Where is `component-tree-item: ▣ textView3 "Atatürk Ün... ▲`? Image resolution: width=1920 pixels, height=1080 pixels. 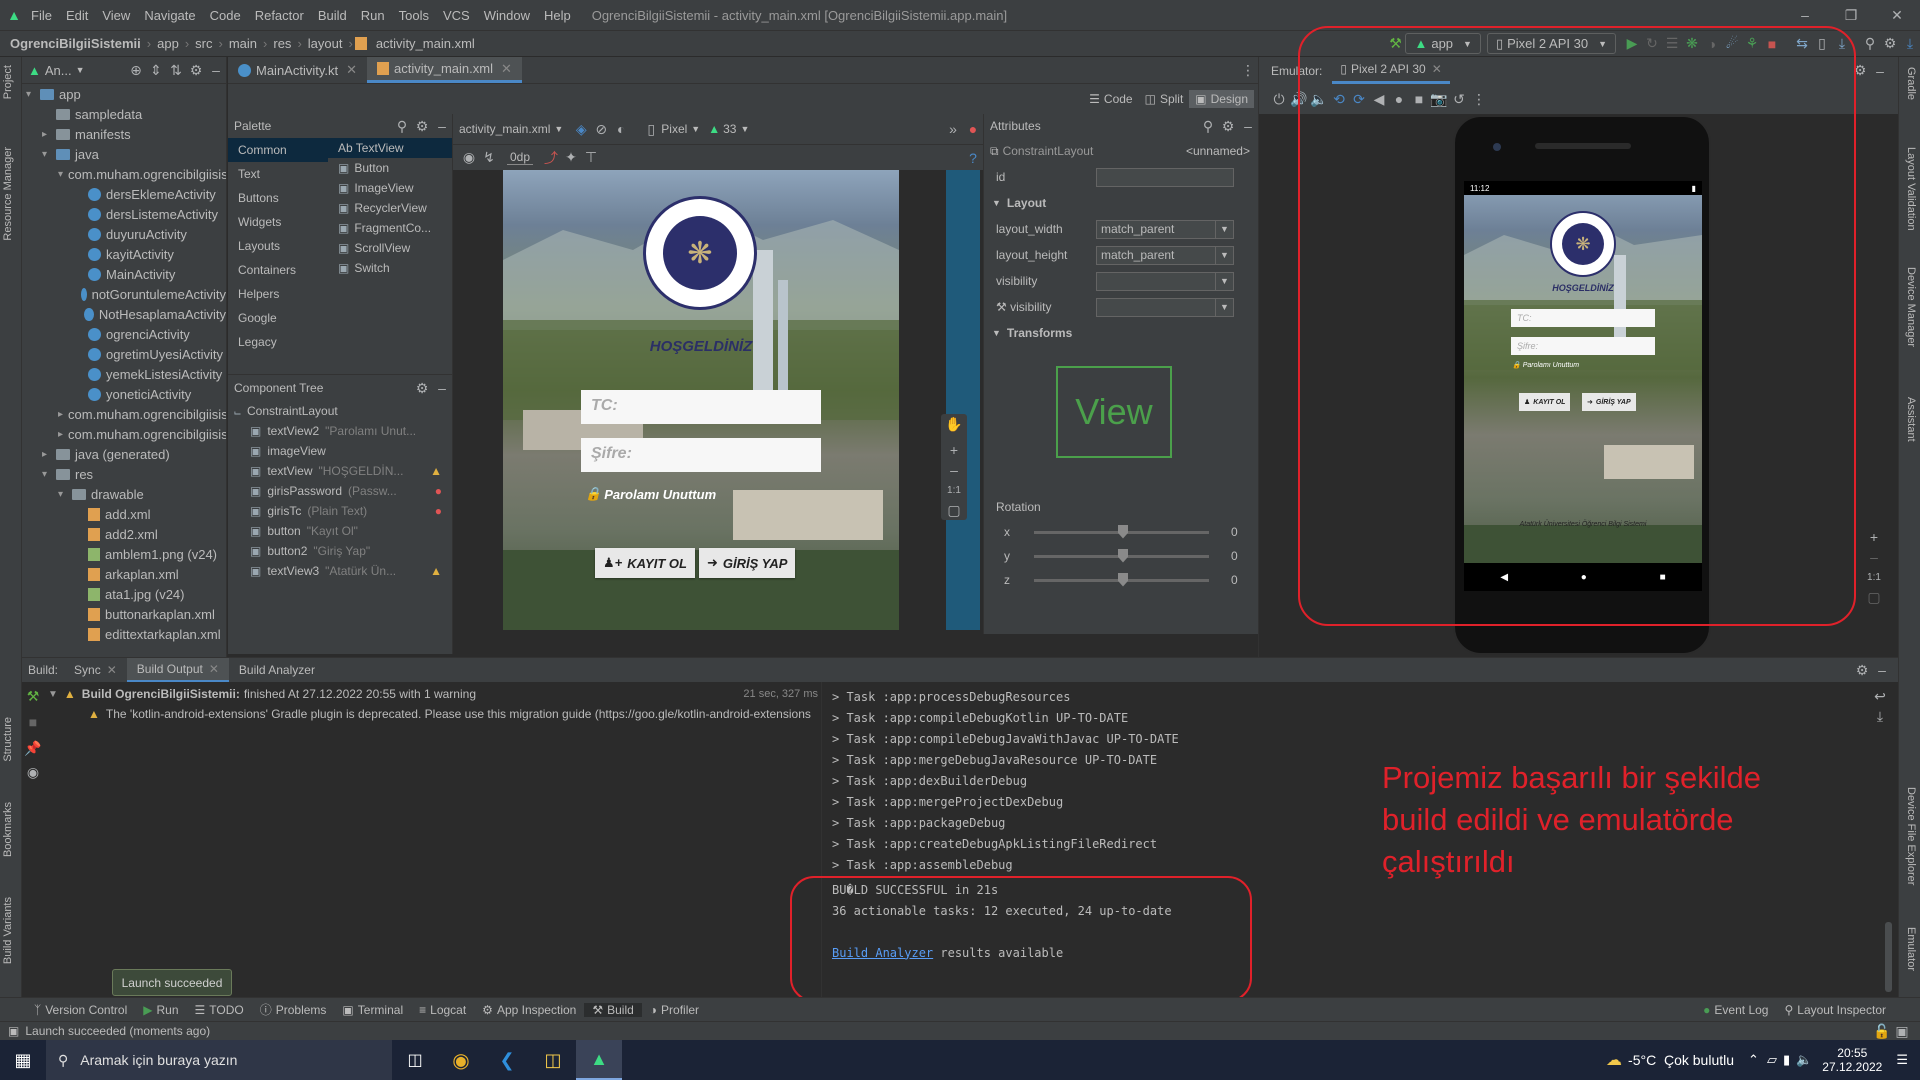 component-tree-item: ▣ textView3 "Atatürk Ün... ▲ is located at coordinates (340, 571).